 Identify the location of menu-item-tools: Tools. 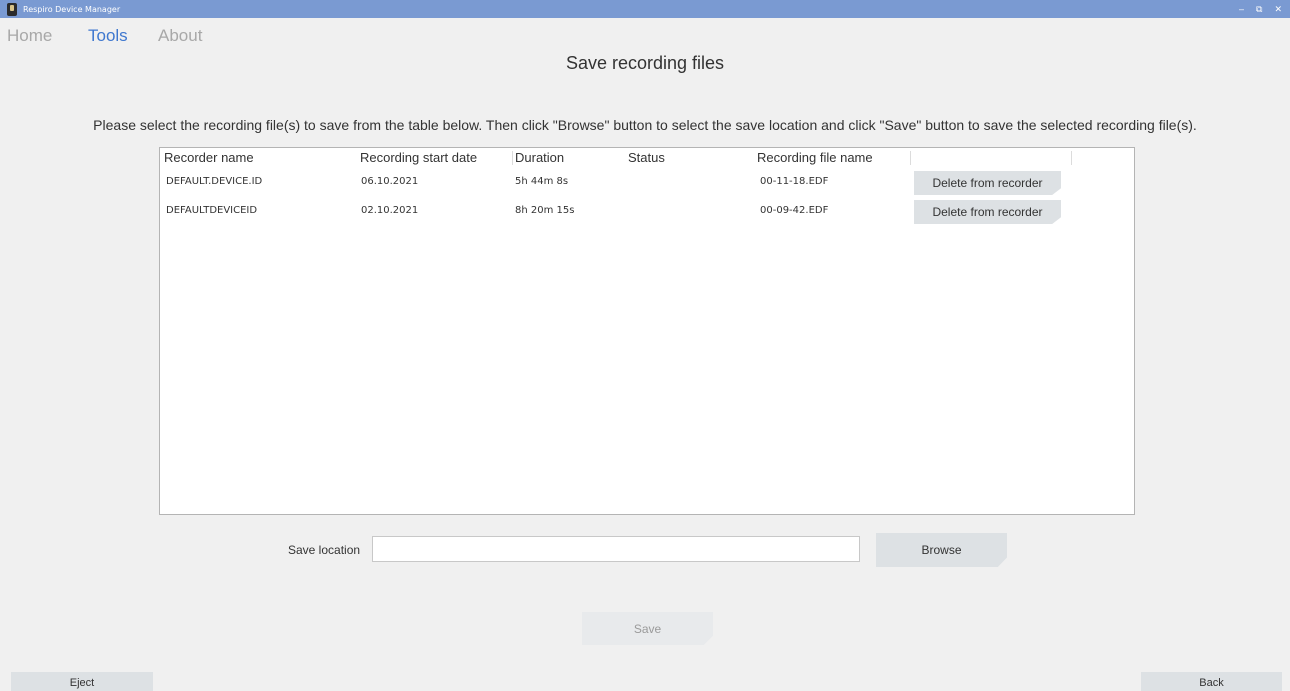
(108, 36).